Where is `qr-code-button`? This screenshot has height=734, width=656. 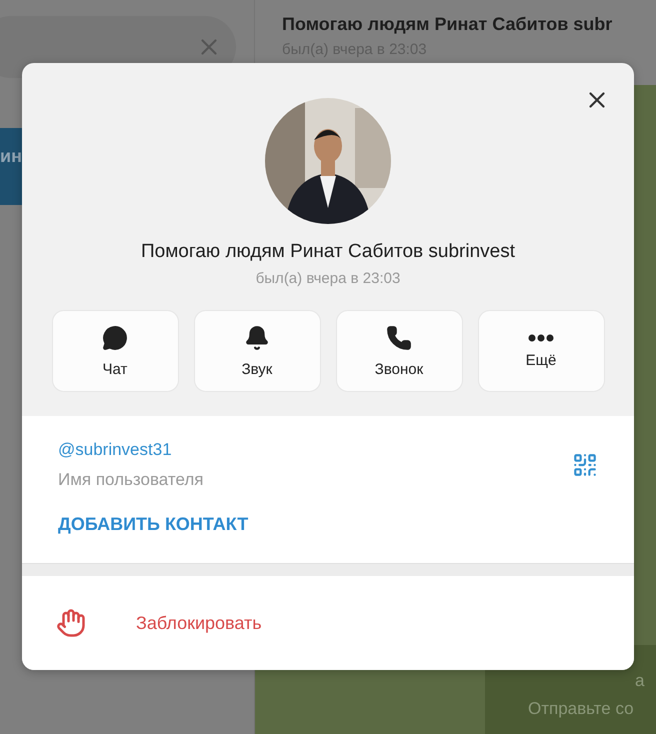 qr-code-button is located at coordinates (585, 465).